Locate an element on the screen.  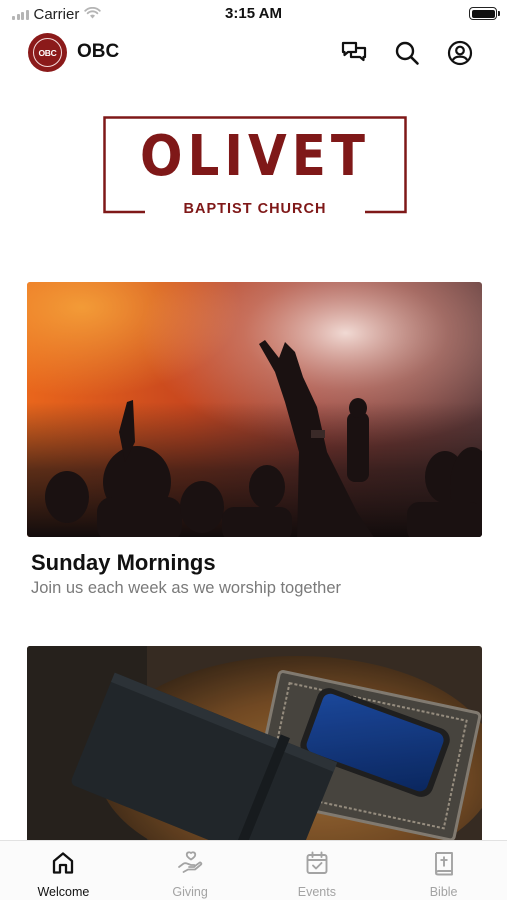
account-icon is located at coordinates (460, 53).